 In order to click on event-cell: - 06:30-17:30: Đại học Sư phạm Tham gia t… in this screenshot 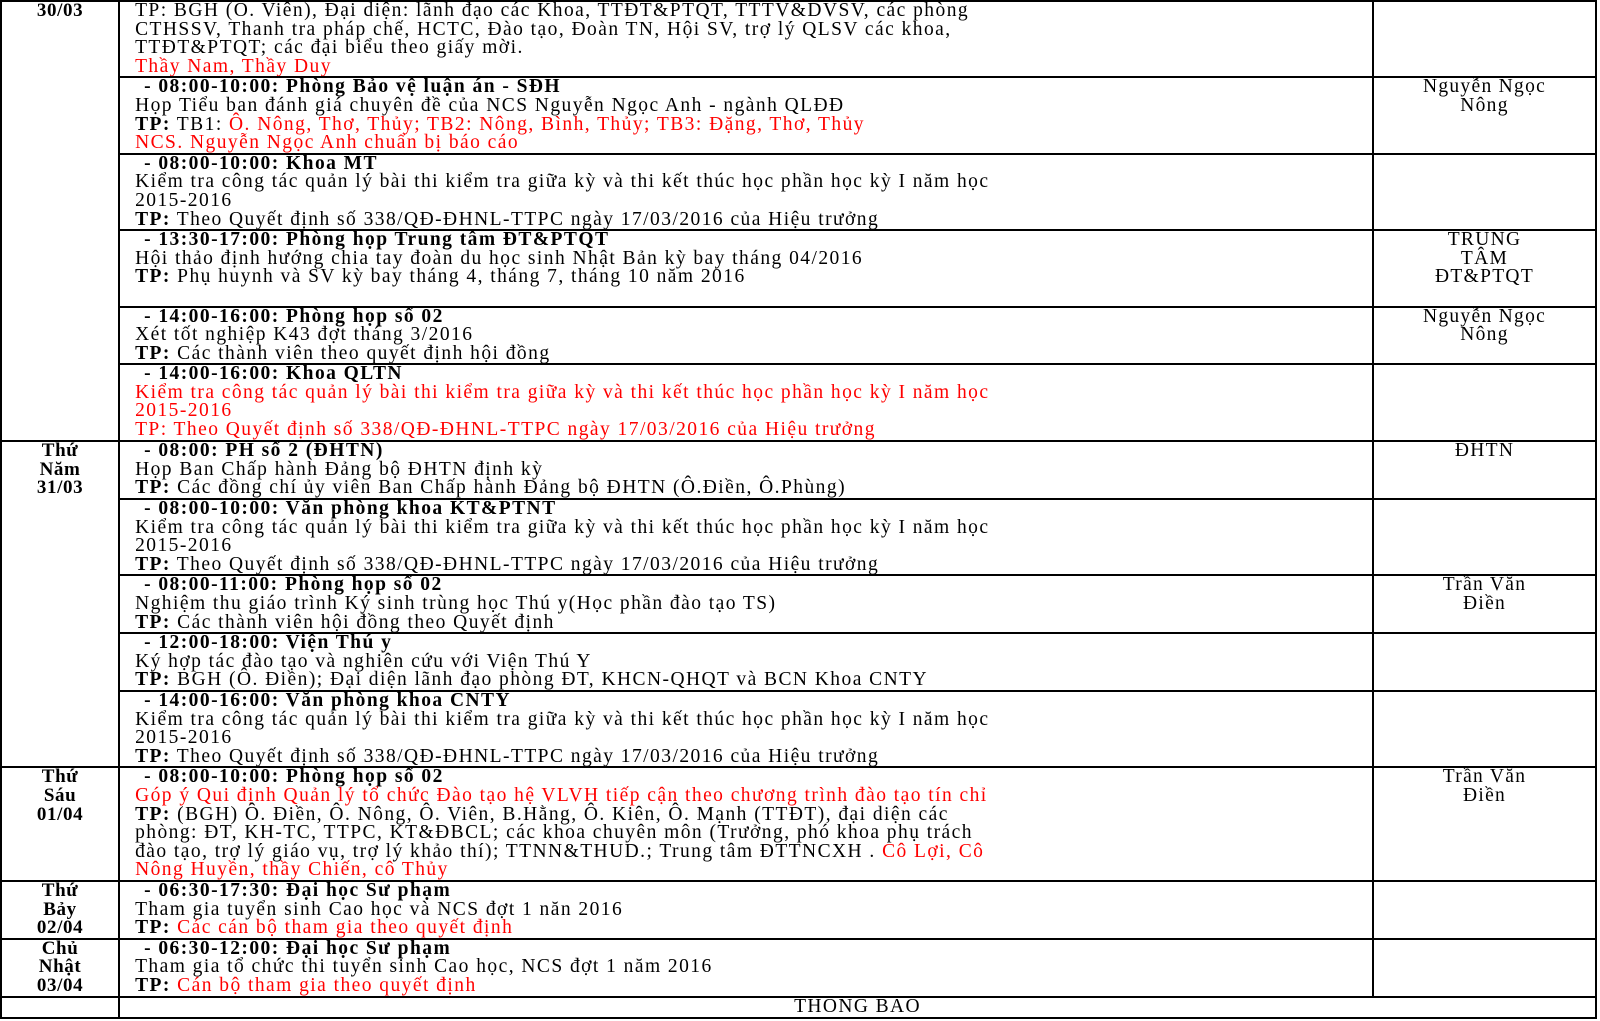, I will do `click(746, 909)`.